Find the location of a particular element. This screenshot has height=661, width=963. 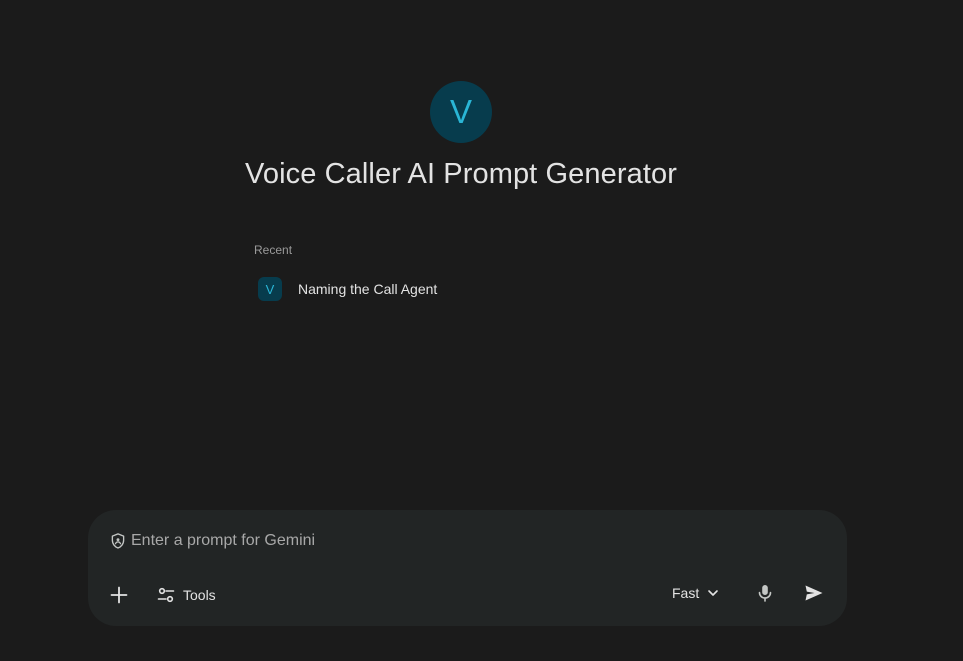

prompt-row is located at coordinates (400, 541).